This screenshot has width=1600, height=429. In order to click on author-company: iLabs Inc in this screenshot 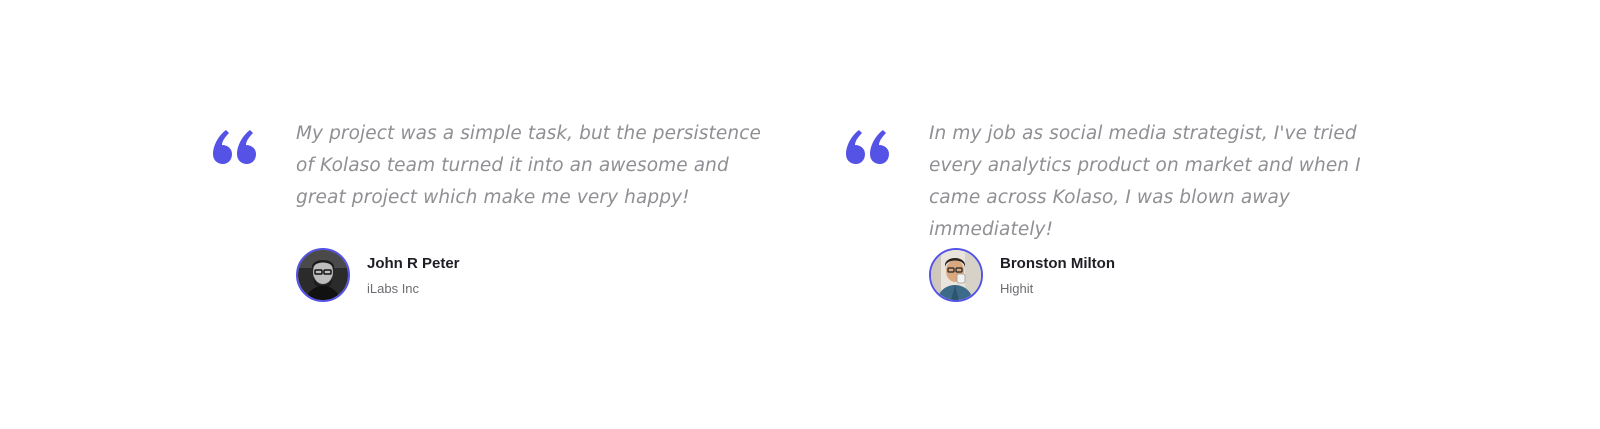, I will do `click(393, 288)`.